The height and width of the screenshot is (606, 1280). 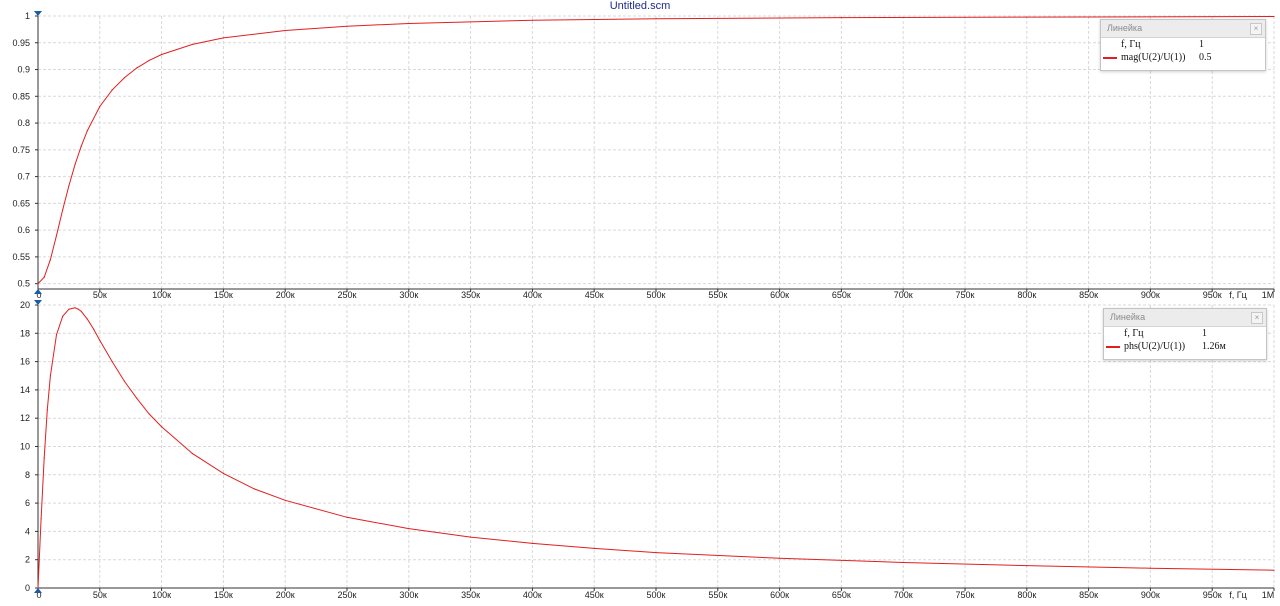 What do you see at coordinates (223, 595) in the screenshot?
I see `x-tick-label: 150к` at bounding box center [223, 595].